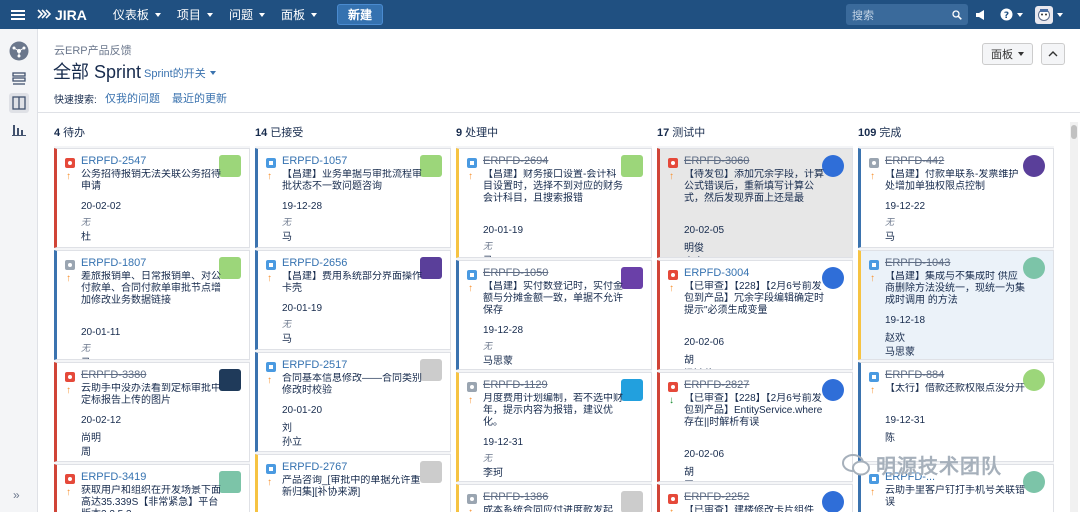 This screenshot has width=1080, height=512. Describe the element at coordinates (132, 98) in the screenshot. I see `quick-filter-my-issues: 仅我的问题` at that location.